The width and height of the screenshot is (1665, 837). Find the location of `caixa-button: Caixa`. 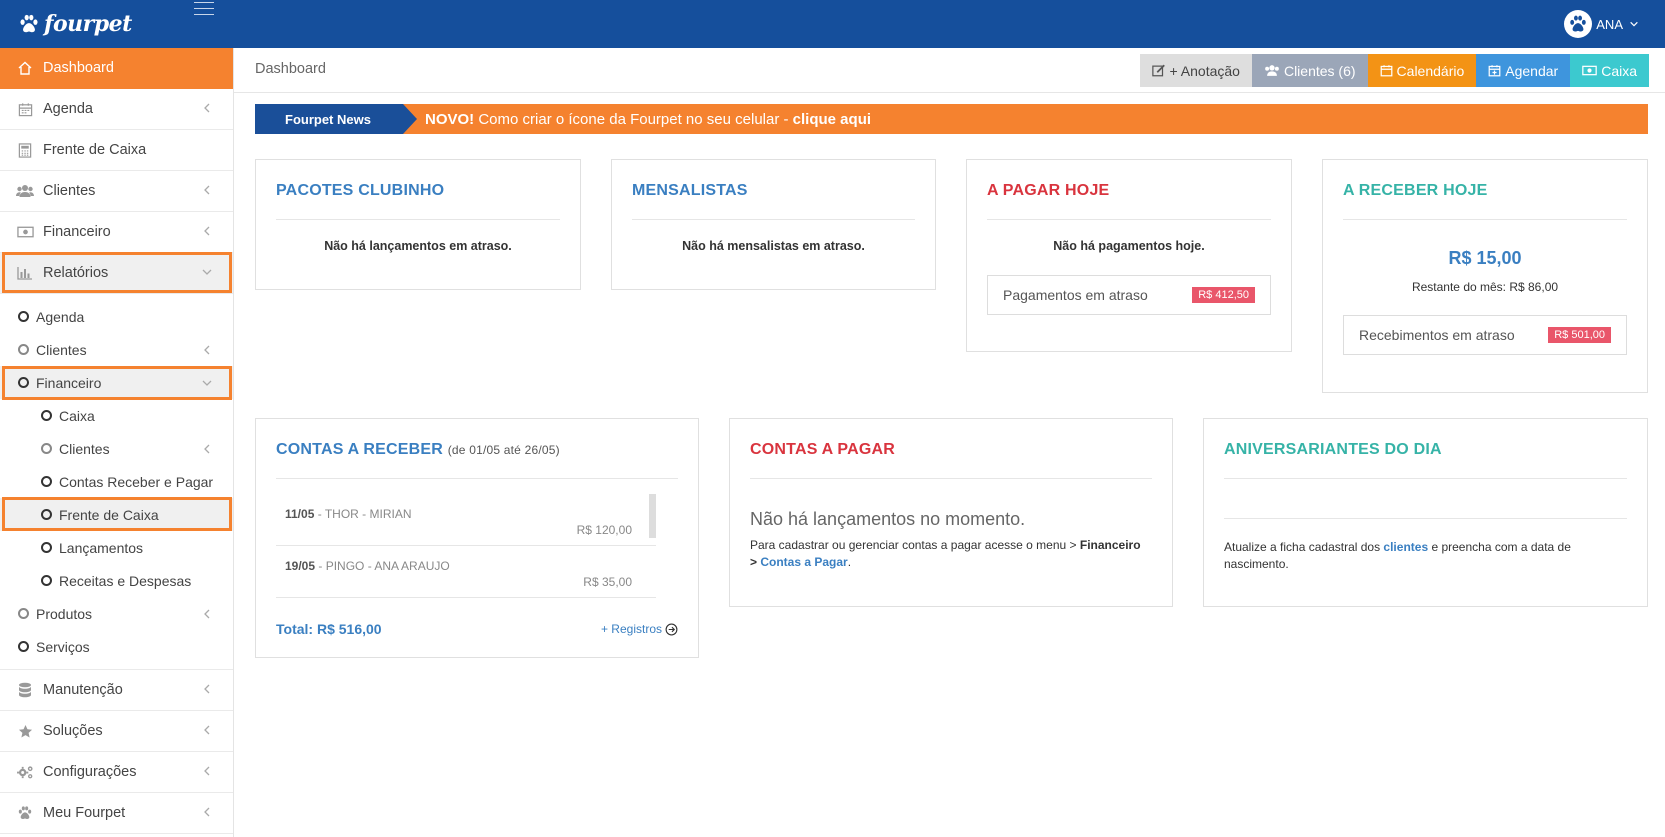

caixa-button: Caixa is located at coordinates (1609, 70).